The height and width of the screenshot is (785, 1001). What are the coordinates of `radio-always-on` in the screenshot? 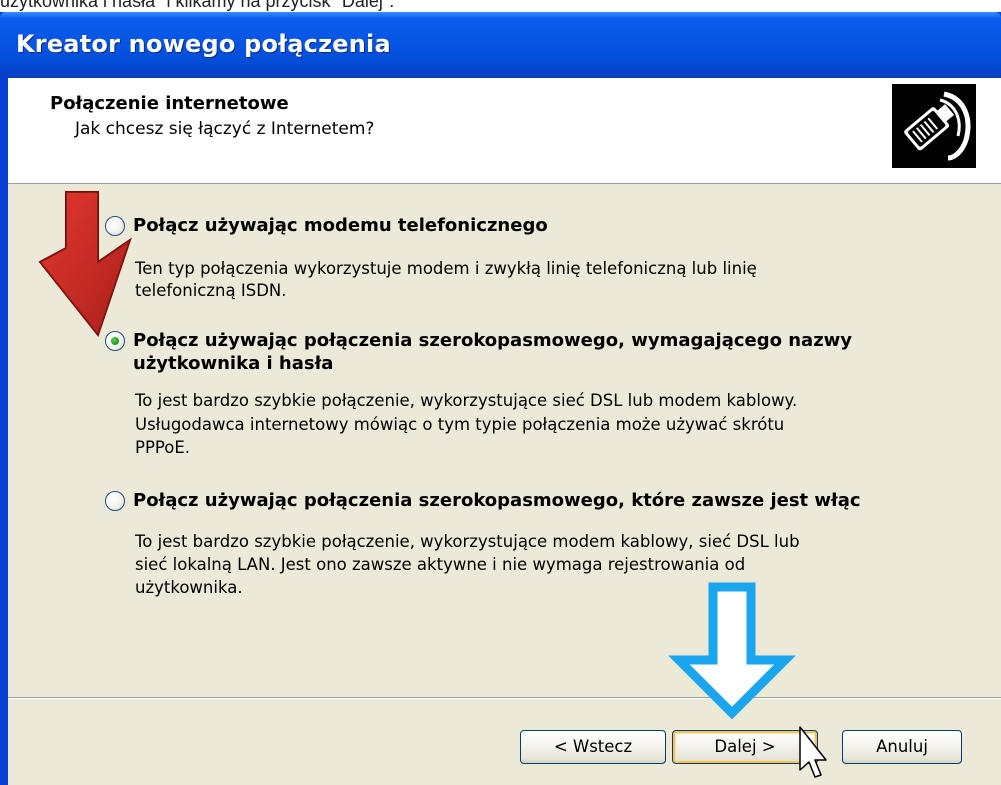 It's located at (115, 501).